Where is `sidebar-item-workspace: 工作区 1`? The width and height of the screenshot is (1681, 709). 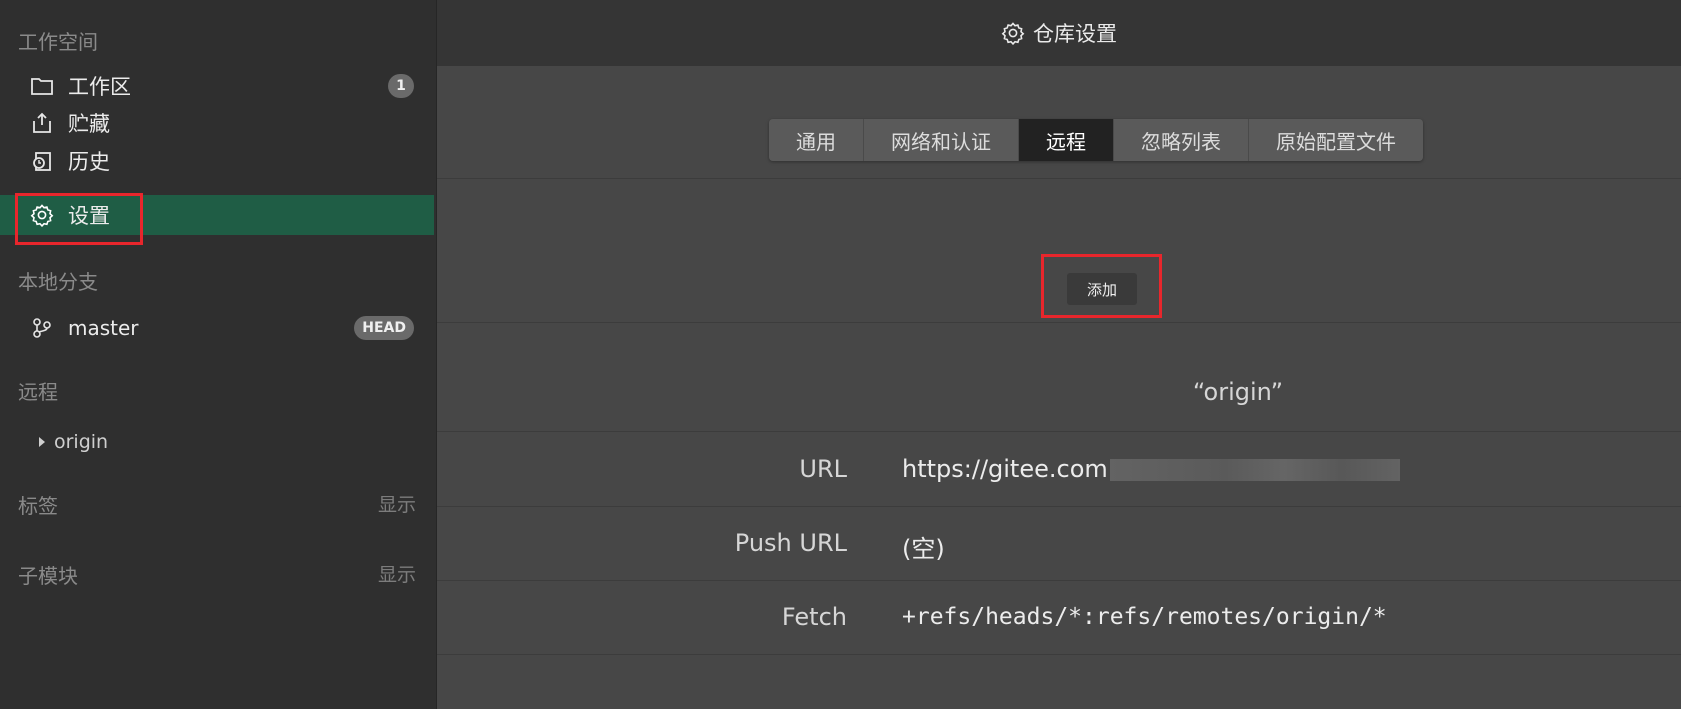
sidebar-item-workspace: 工作区 1 is located at coordinates (217, 86).